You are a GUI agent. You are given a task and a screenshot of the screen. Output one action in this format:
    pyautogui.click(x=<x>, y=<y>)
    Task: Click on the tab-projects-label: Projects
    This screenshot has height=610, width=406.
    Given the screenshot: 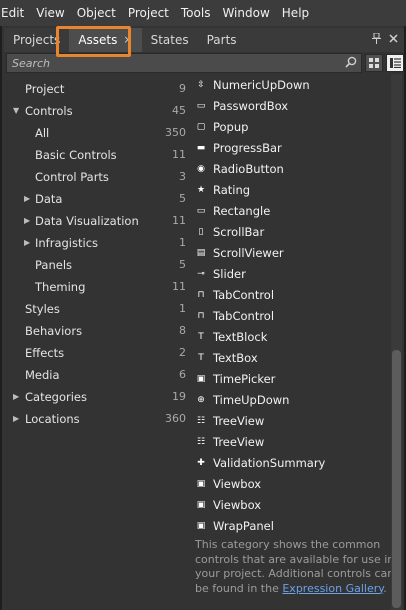 What is the action you would take?
    pyautogui.click(x=37, y=40)
    